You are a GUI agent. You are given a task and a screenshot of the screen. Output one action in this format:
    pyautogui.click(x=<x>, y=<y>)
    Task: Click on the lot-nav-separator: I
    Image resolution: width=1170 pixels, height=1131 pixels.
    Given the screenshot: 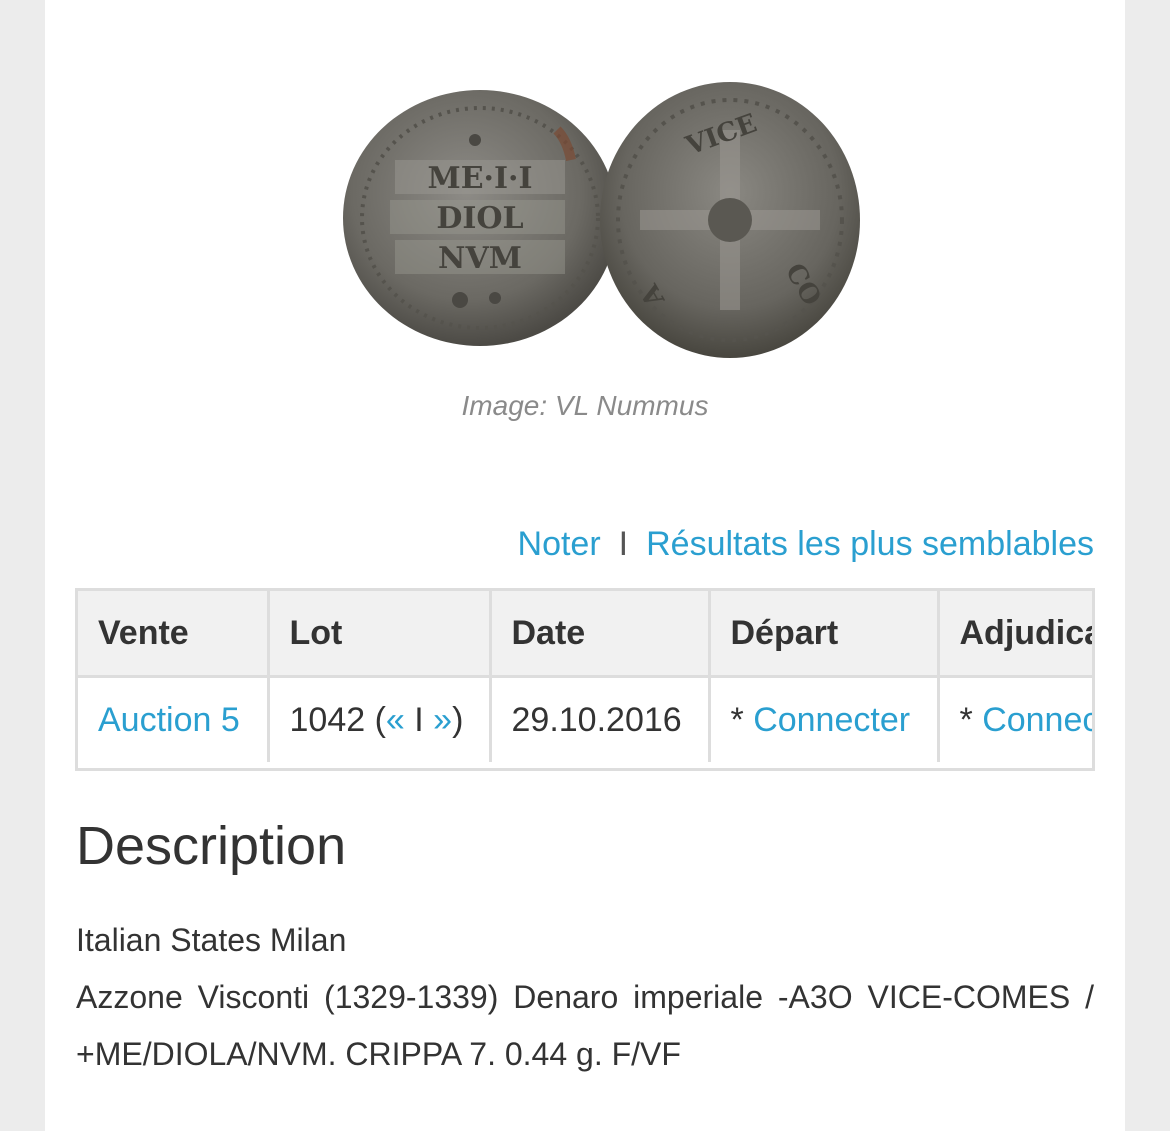 What is the action you would take?
    pyautogui.click(x=419, y=719)
    